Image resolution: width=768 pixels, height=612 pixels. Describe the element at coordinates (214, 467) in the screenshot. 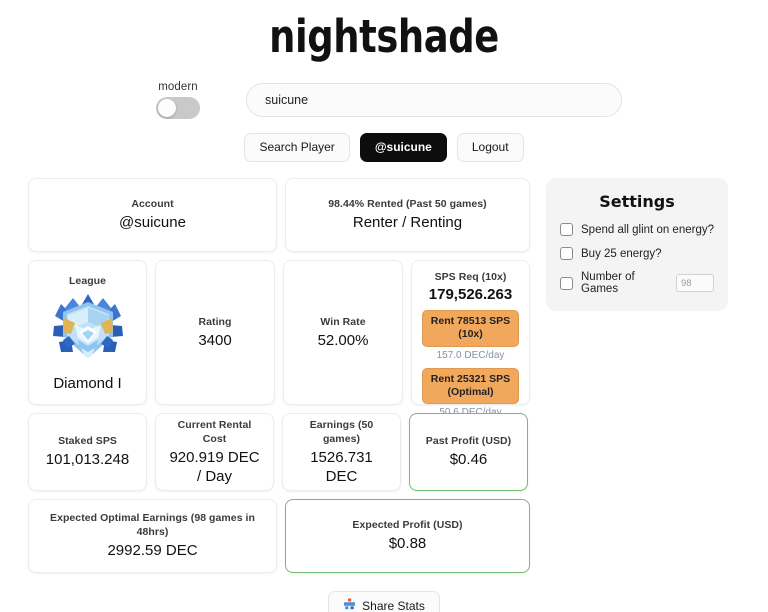

I see `card-rental-cost-value: 920.919 DEC / Day` at that location.